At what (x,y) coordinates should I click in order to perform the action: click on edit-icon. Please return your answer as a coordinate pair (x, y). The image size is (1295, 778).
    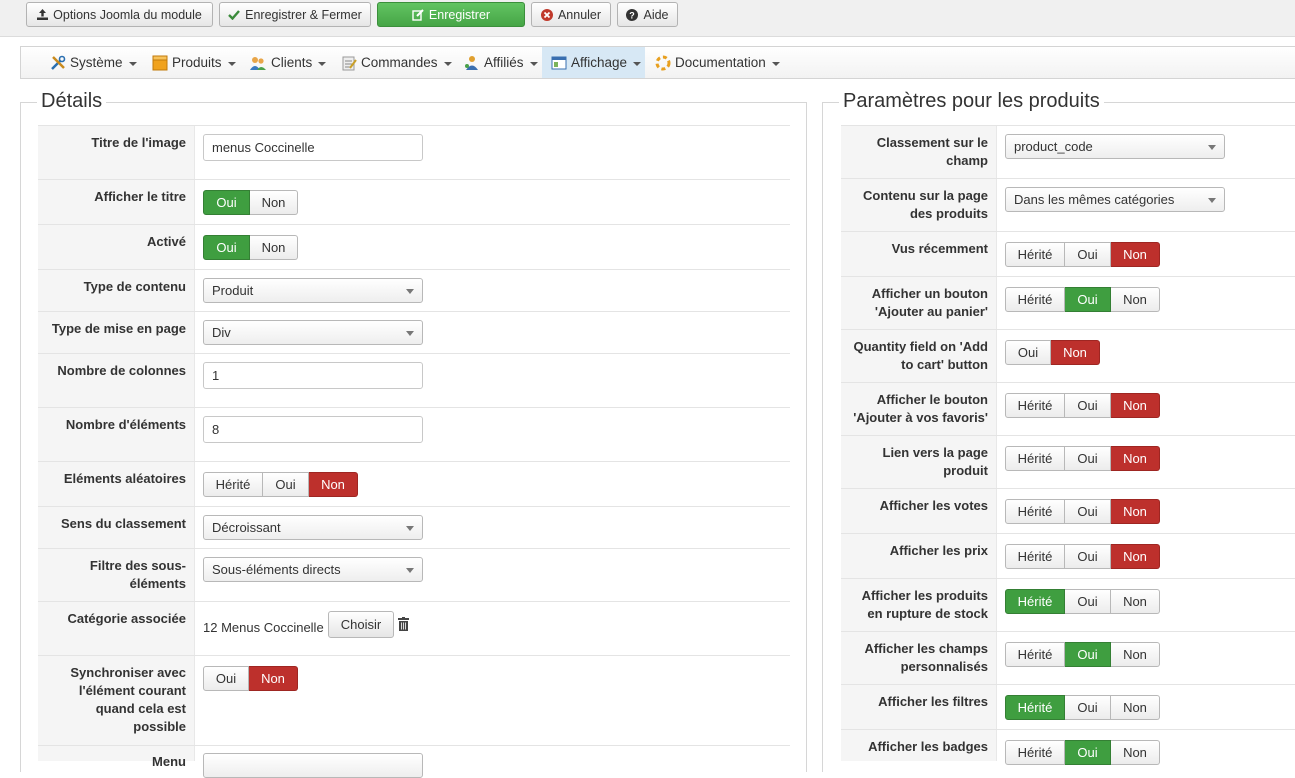
    Looking at the image, I should click on (418, 14).